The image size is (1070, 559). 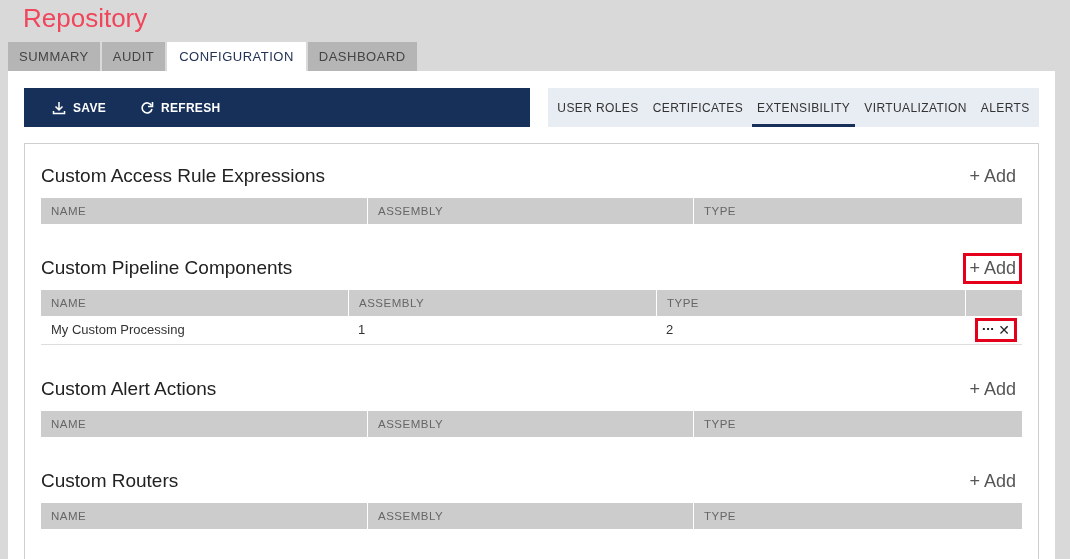 I want to click on subtab: USER ROLES, so click(x=598, y=107).